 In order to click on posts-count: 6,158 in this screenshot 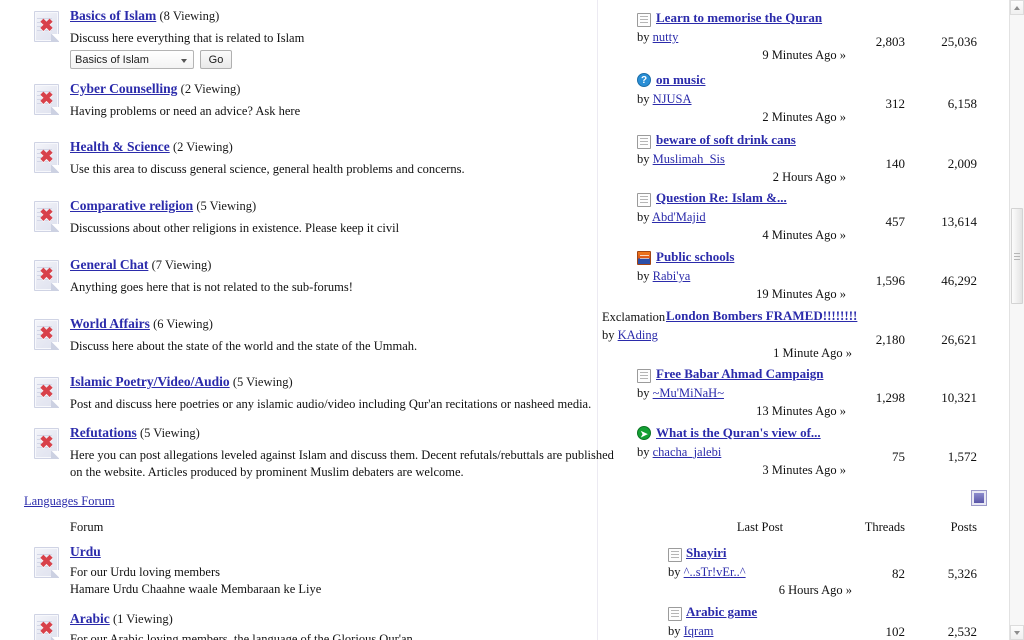, I will do `click(962, 103)`.